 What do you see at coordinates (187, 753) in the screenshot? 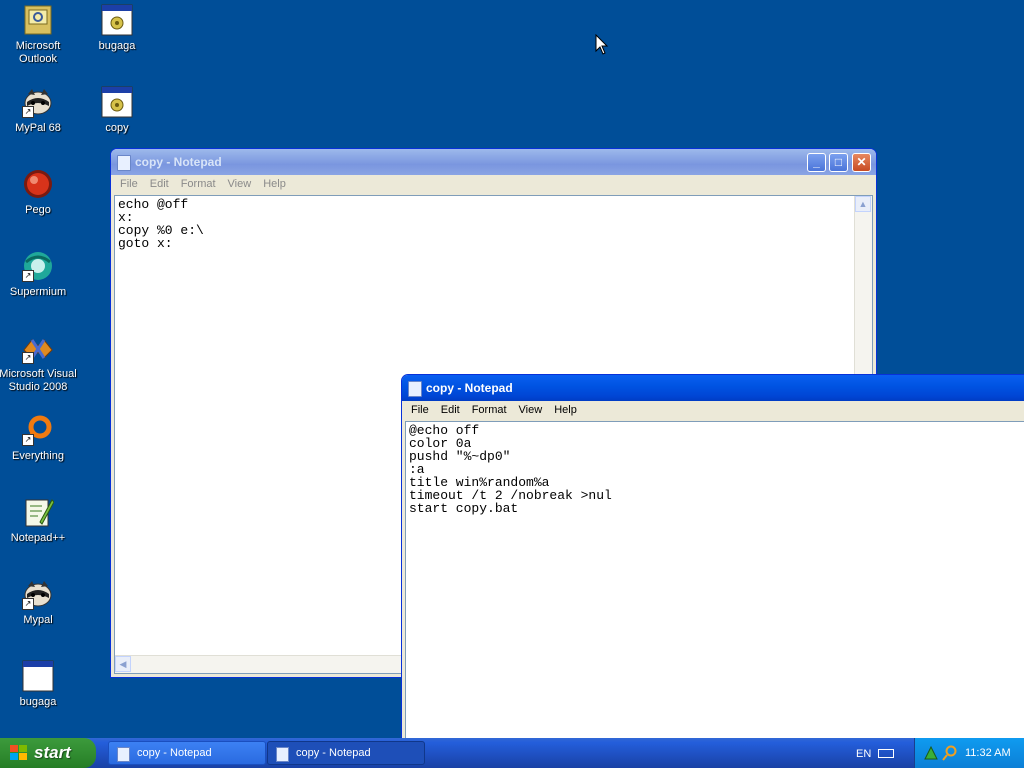
I see `taskbar-item-notepad-1: copy - Notepad` at bounding box center [187, 753].